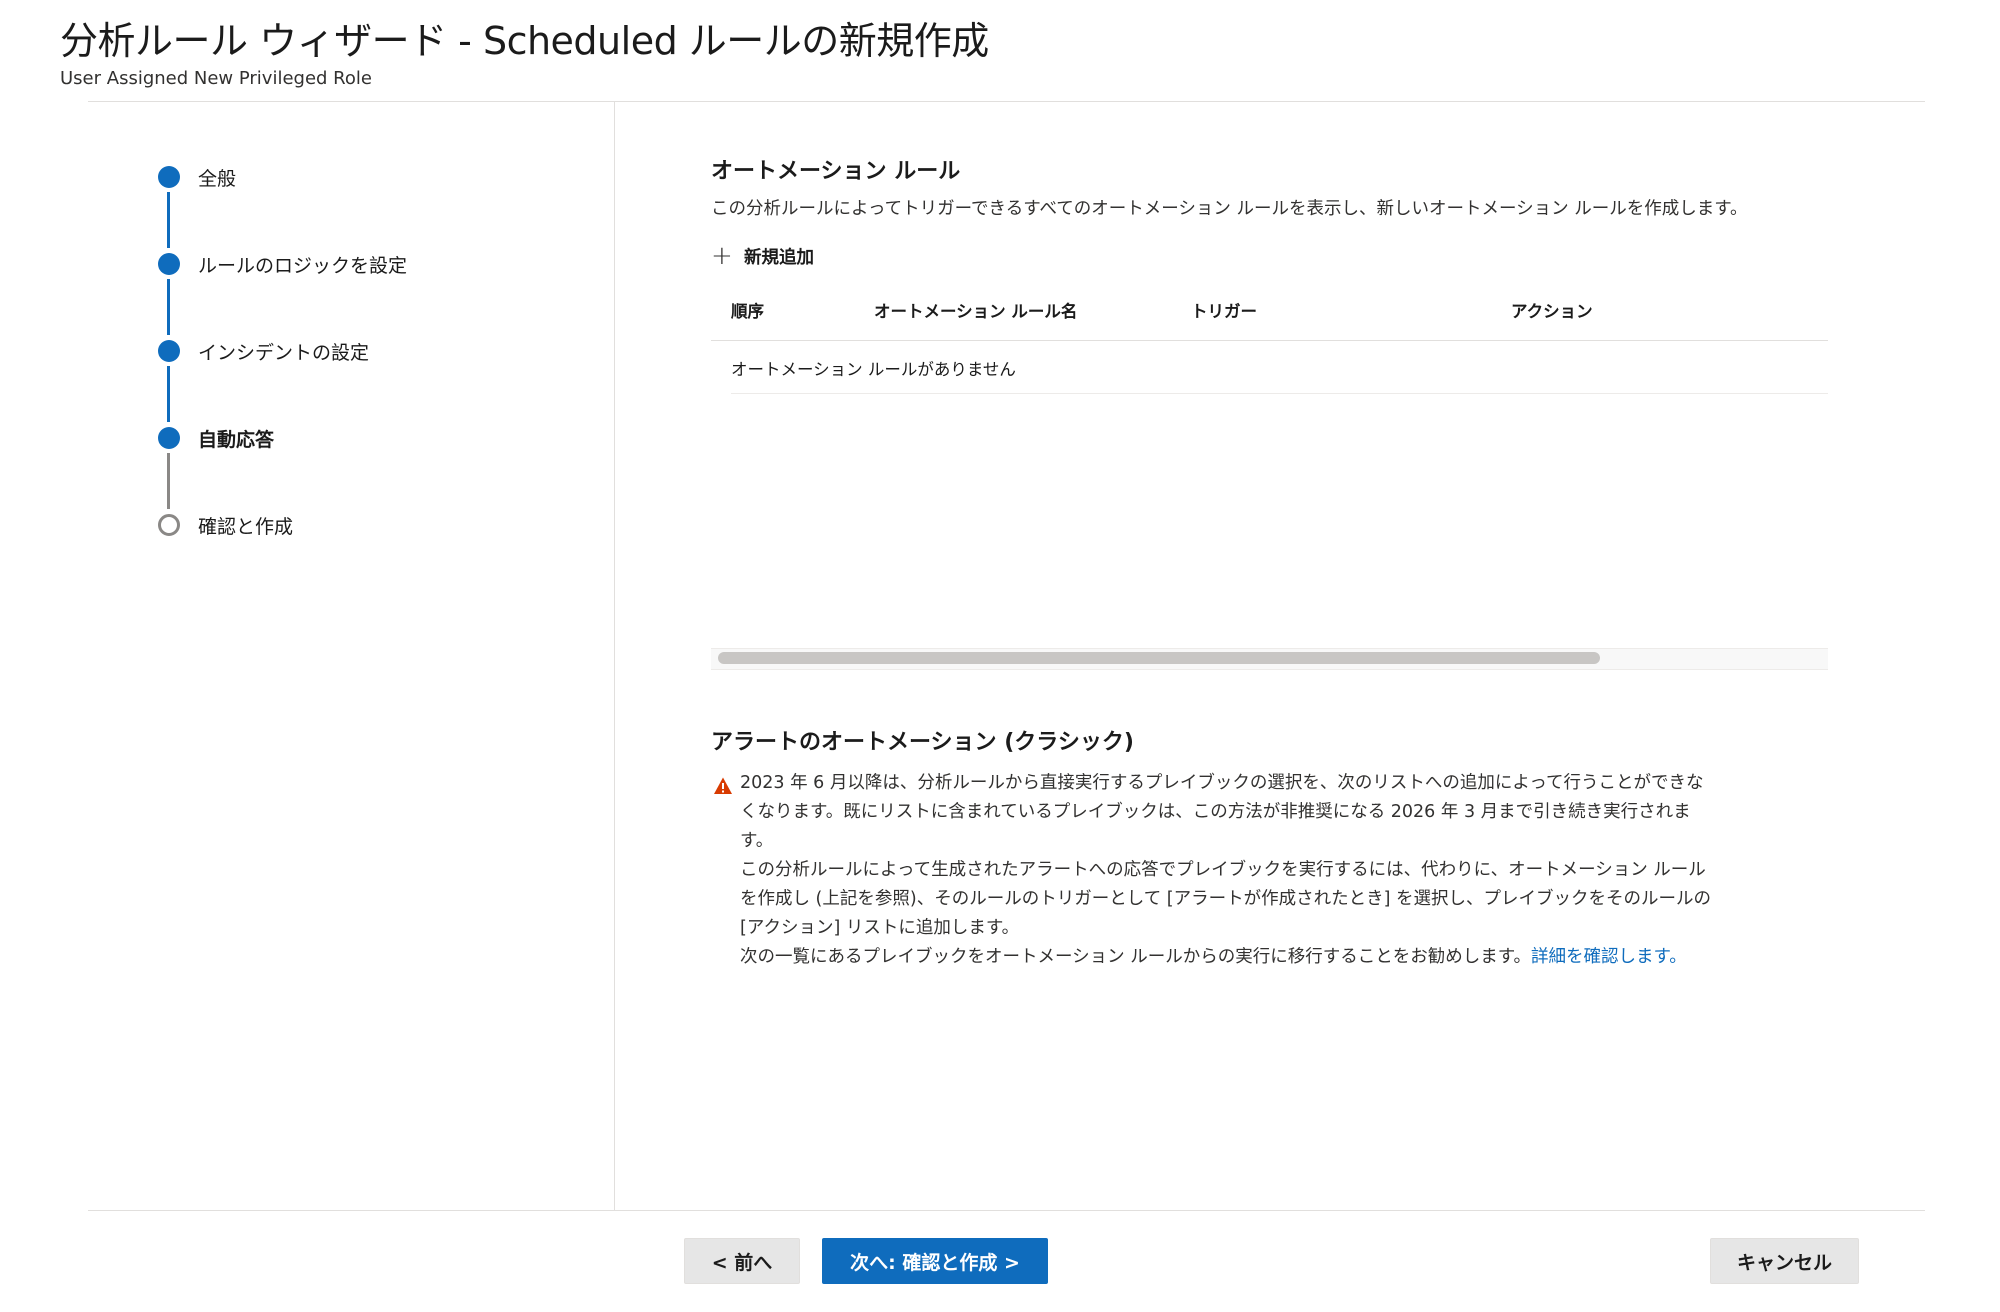 The image size is (2000, 1312). I want to click on warning-icon, so click(723, 786).